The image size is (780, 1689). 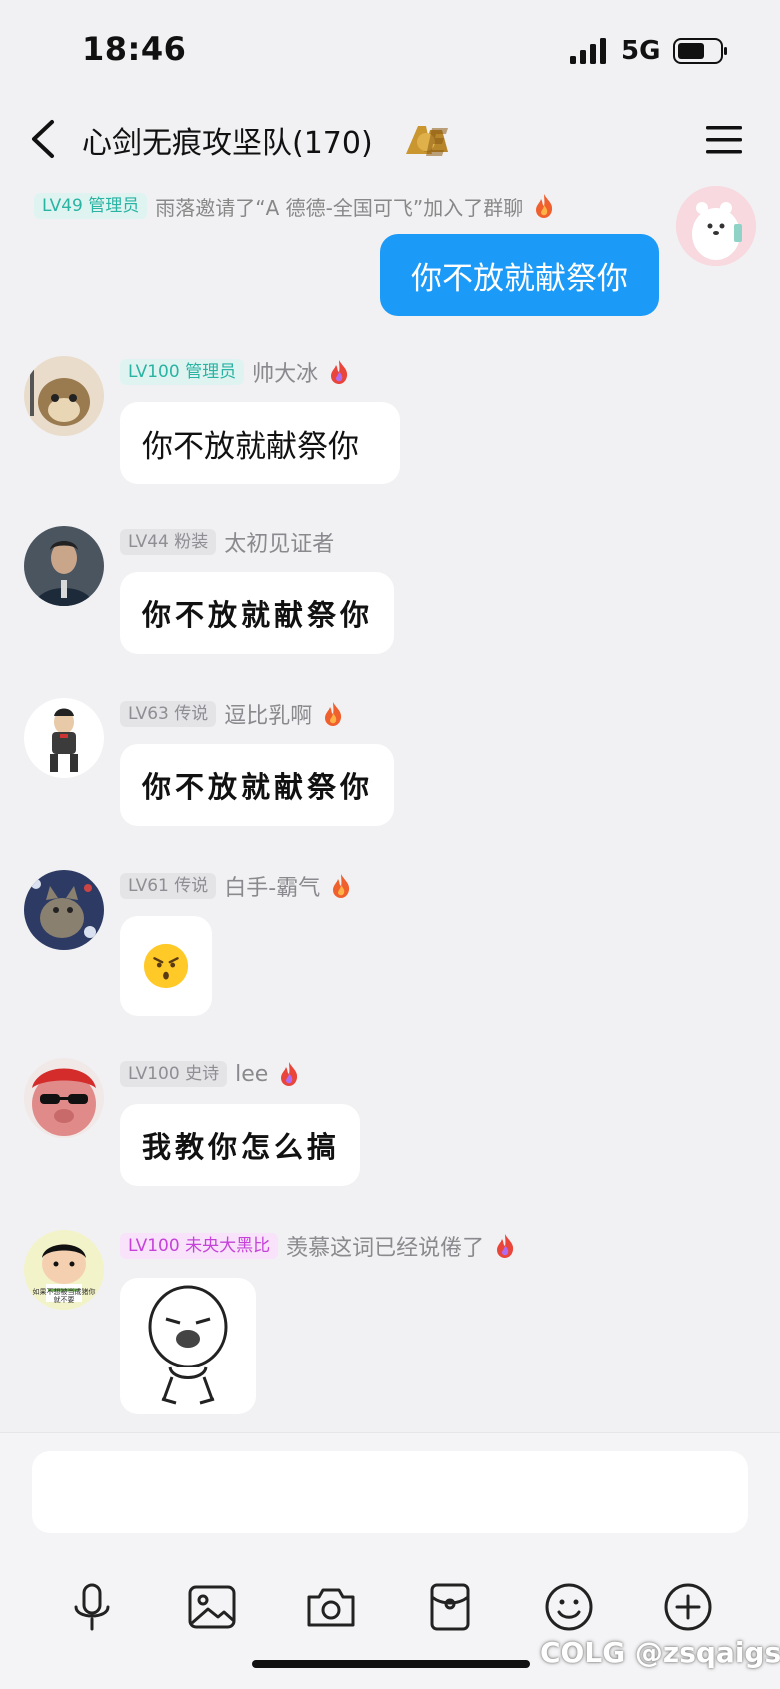 What do you see at coordinates (168, 714) in the screenshot?
I see `level-badge: LV63 传说` at bounding box center [168, 714].